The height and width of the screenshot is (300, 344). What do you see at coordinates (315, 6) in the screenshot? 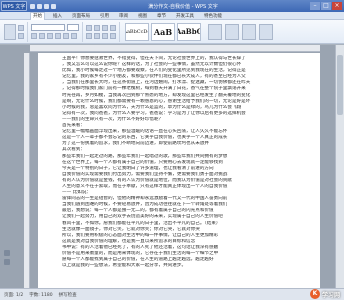
I see `minimize-button: –` at bounding box center [315, 6].